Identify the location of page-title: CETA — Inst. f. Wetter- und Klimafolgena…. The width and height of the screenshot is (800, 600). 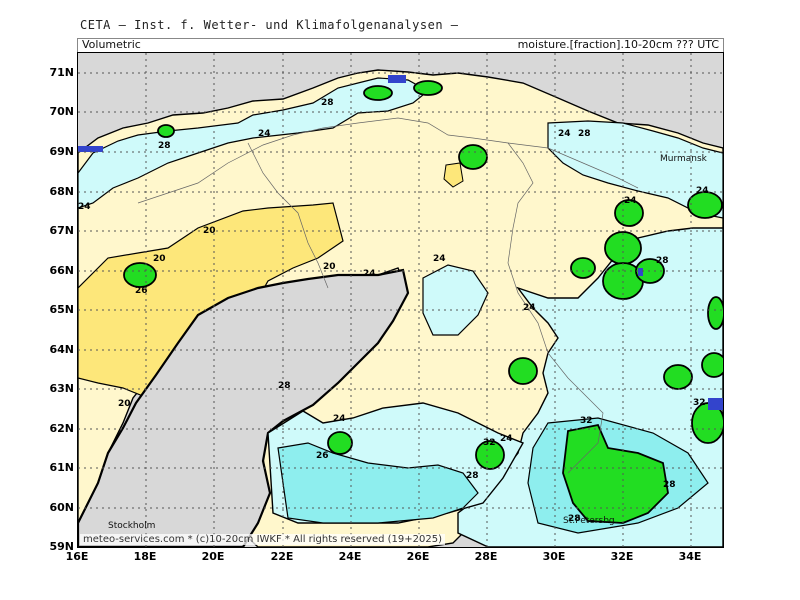
(269, 25).